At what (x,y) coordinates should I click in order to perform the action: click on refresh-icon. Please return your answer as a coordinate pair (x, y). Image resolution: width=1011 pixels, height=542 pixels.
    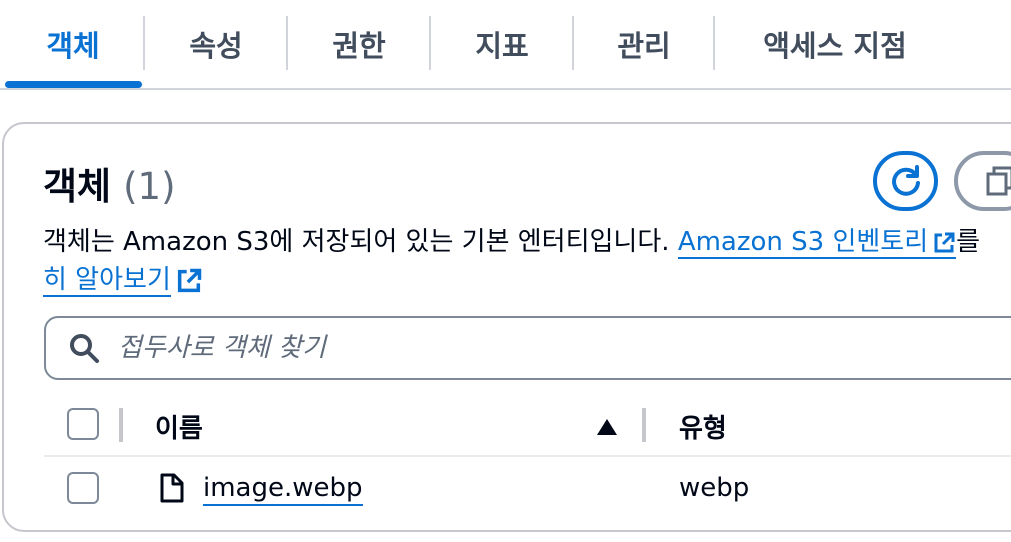
    Looking at the image, I should click on (905, 180).